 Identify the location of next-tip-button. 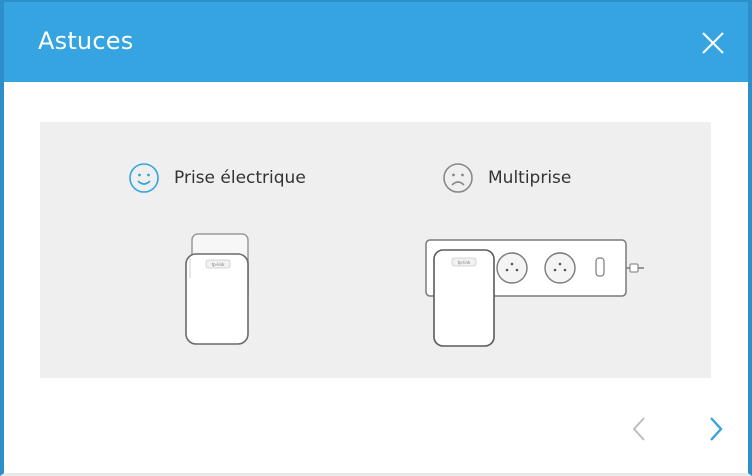
(715, 429).